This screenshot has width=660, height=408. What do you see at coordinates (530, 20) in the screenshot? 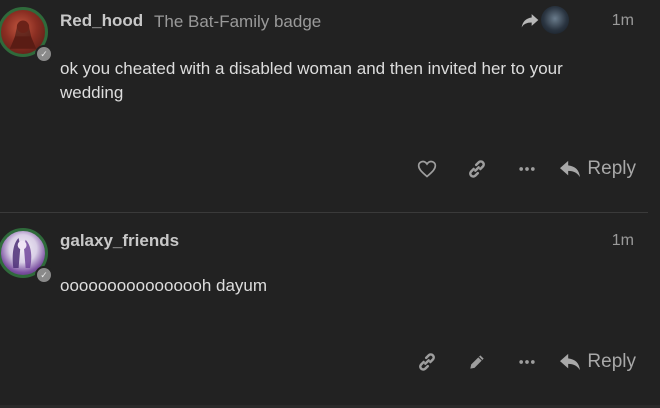
I see `reply-arrow-icon` at bounding box center [530, 20].